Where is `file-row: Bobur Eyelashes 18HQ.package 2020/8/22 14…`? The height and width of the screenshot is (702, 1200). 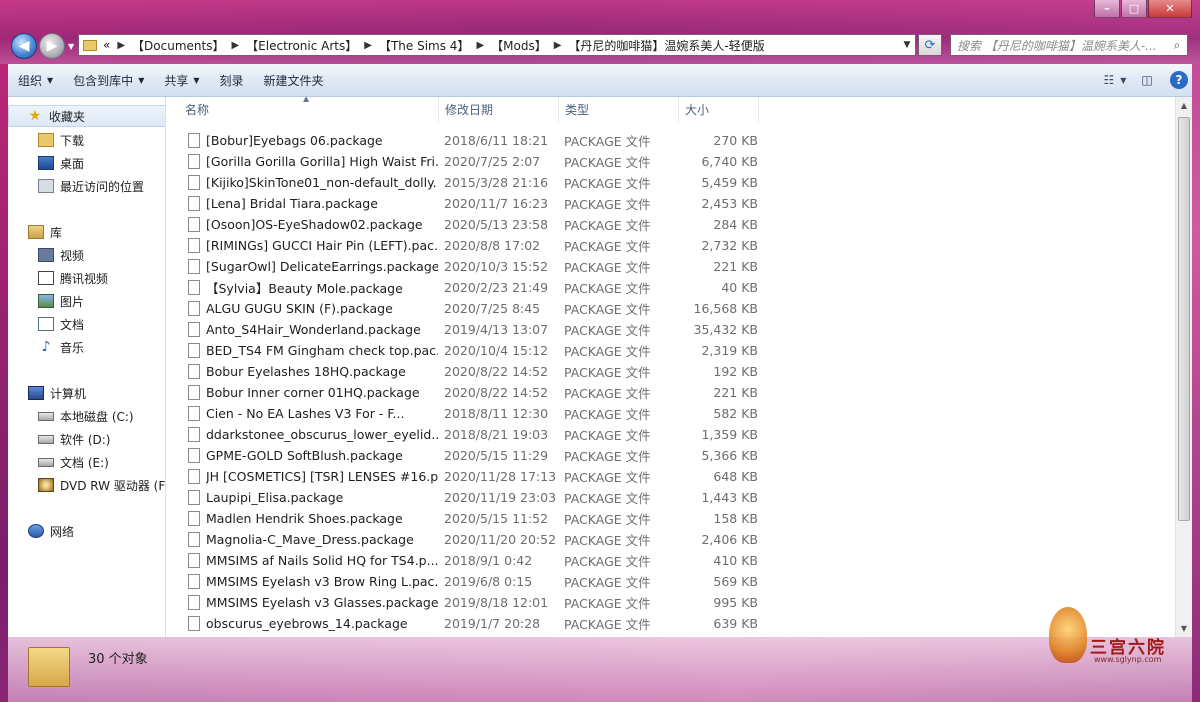 file-row: Bobur Eyelashes 18HQ.package 2020/8/22 14… is located at coordinates (547, 371).